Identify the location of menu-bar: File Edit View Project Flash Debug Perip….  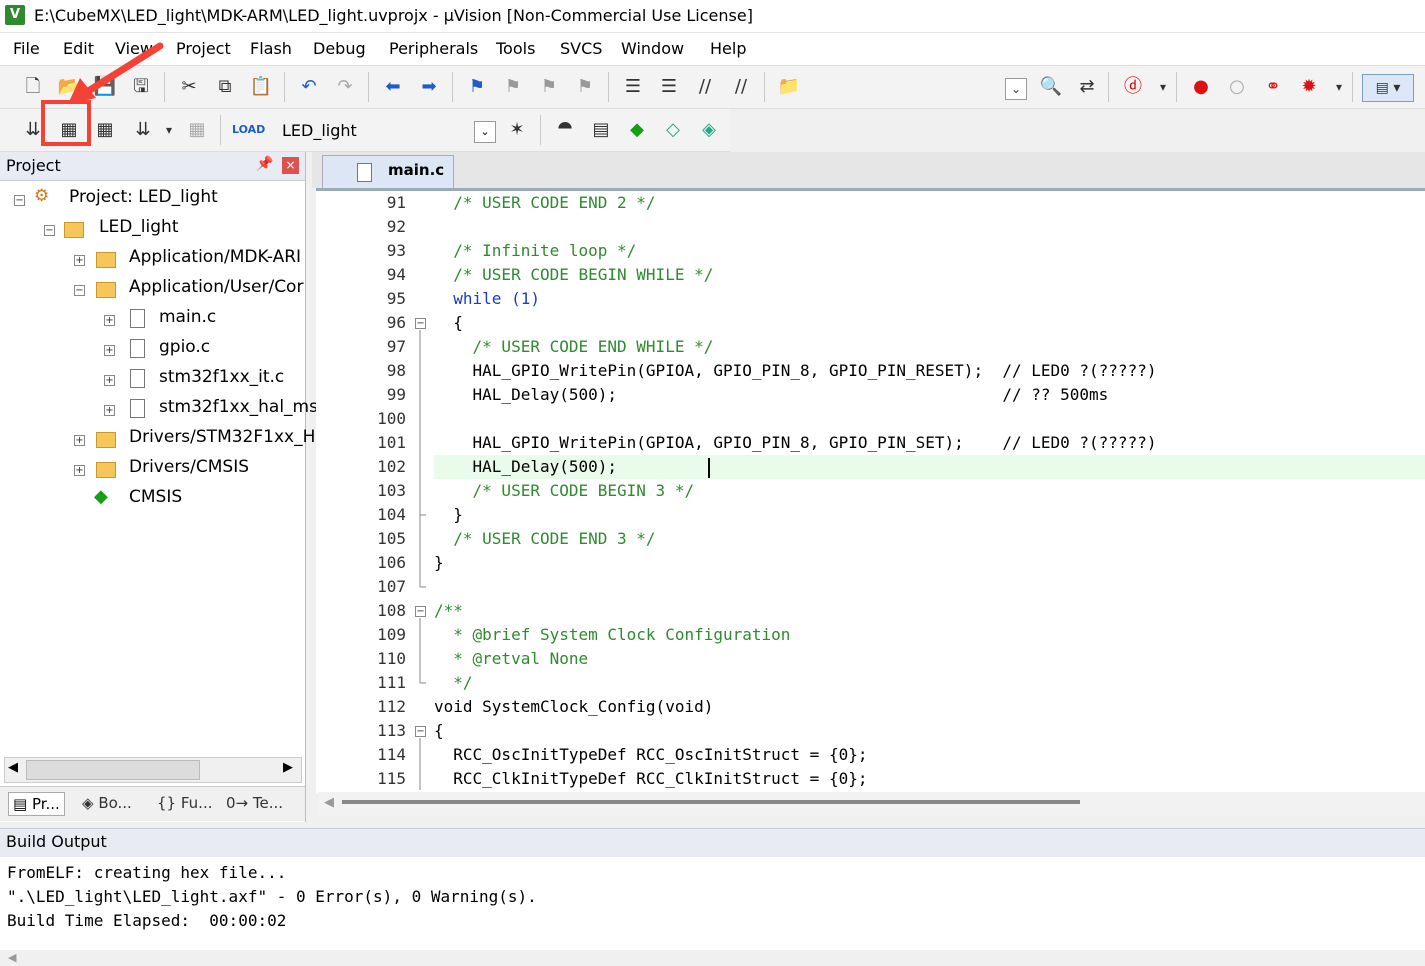
(712, 49).